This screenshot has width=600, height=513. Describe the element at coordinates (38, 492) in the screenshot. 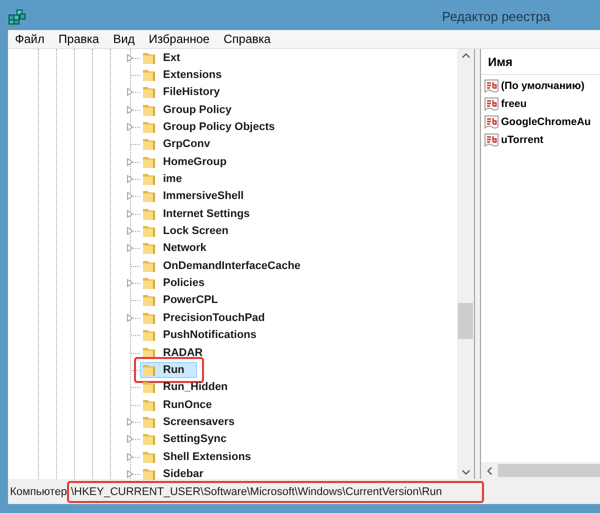

I see `status-text: Компьютер` at that location.